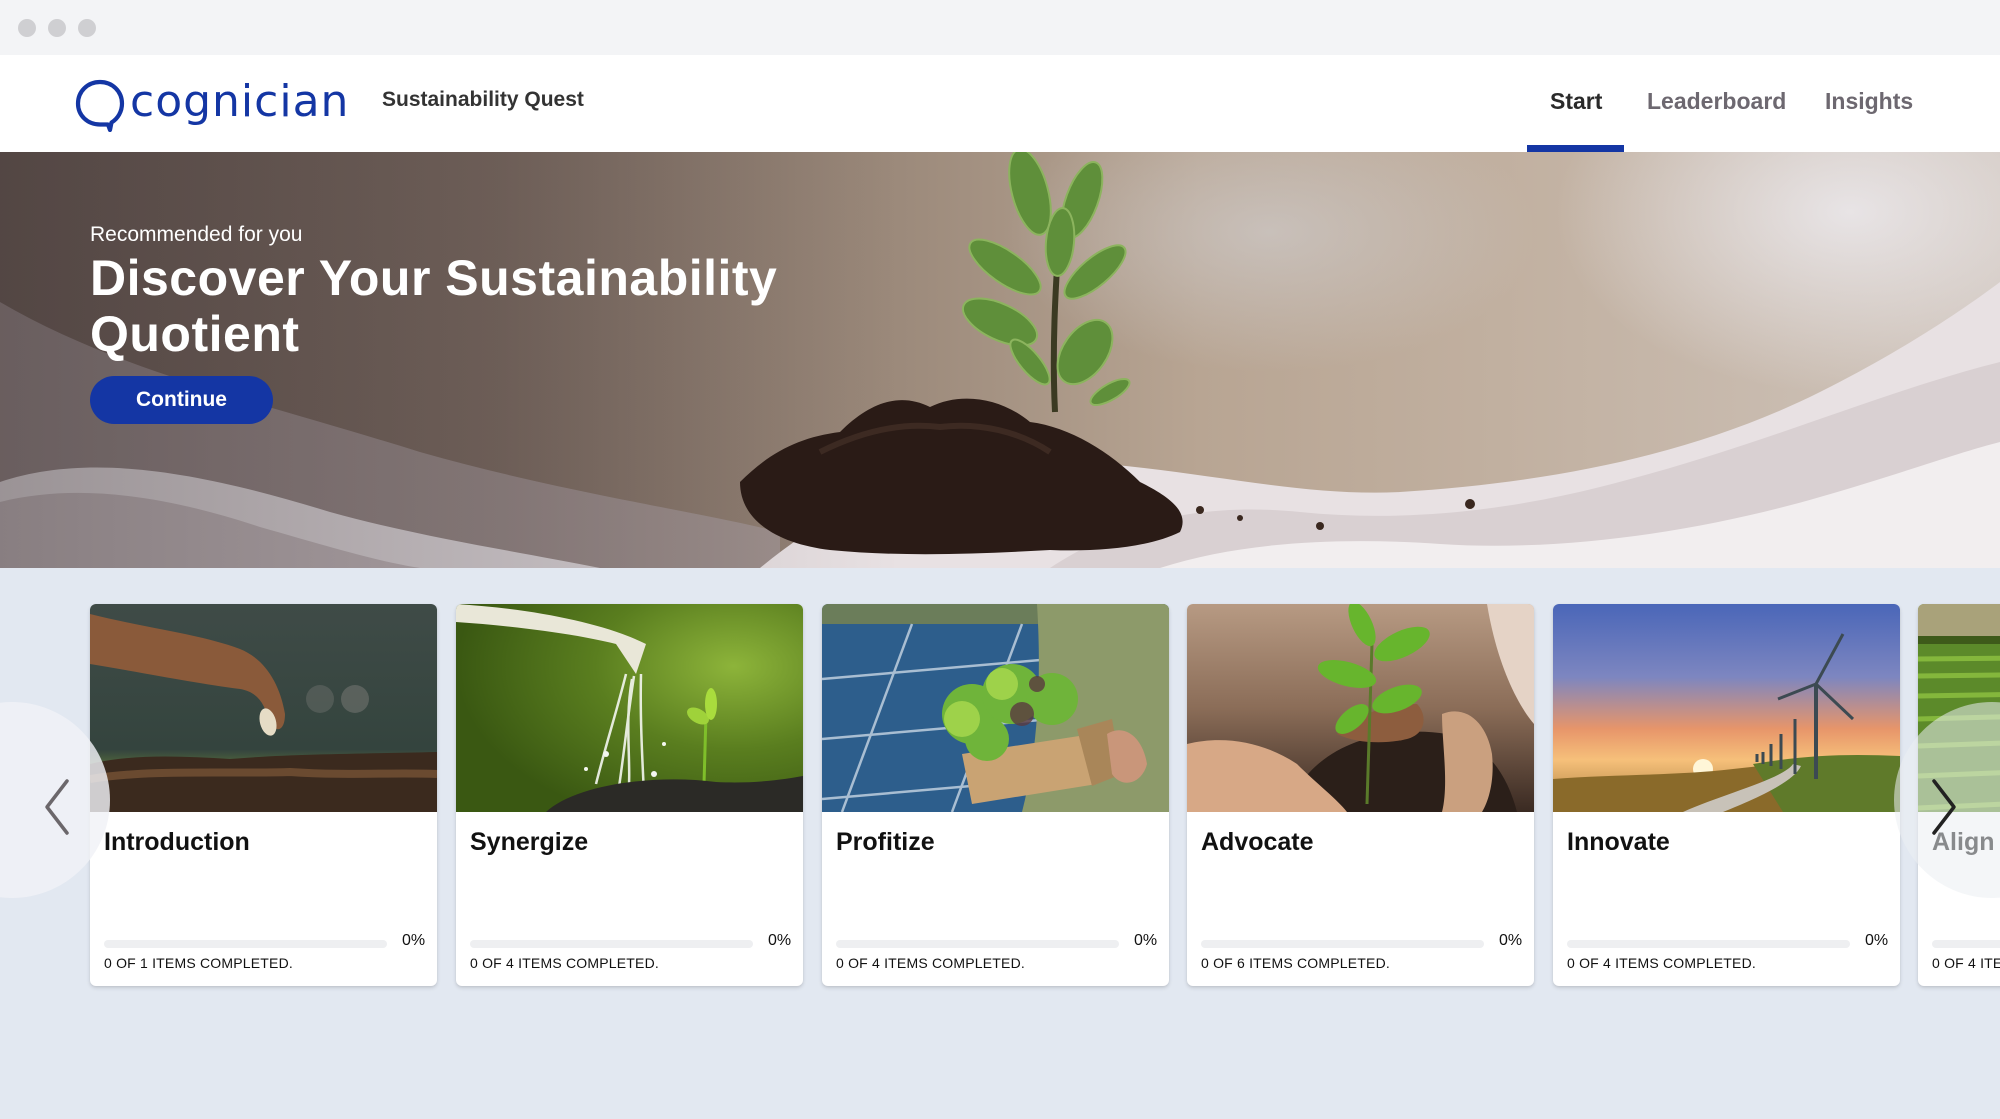 Image resolution: width=2000 pixels, height=1119 pixels. What do you see at coordinates (1575, 148) in the screenshot?
I see `active-tab-indicator` at bounding box center [1575, 148].